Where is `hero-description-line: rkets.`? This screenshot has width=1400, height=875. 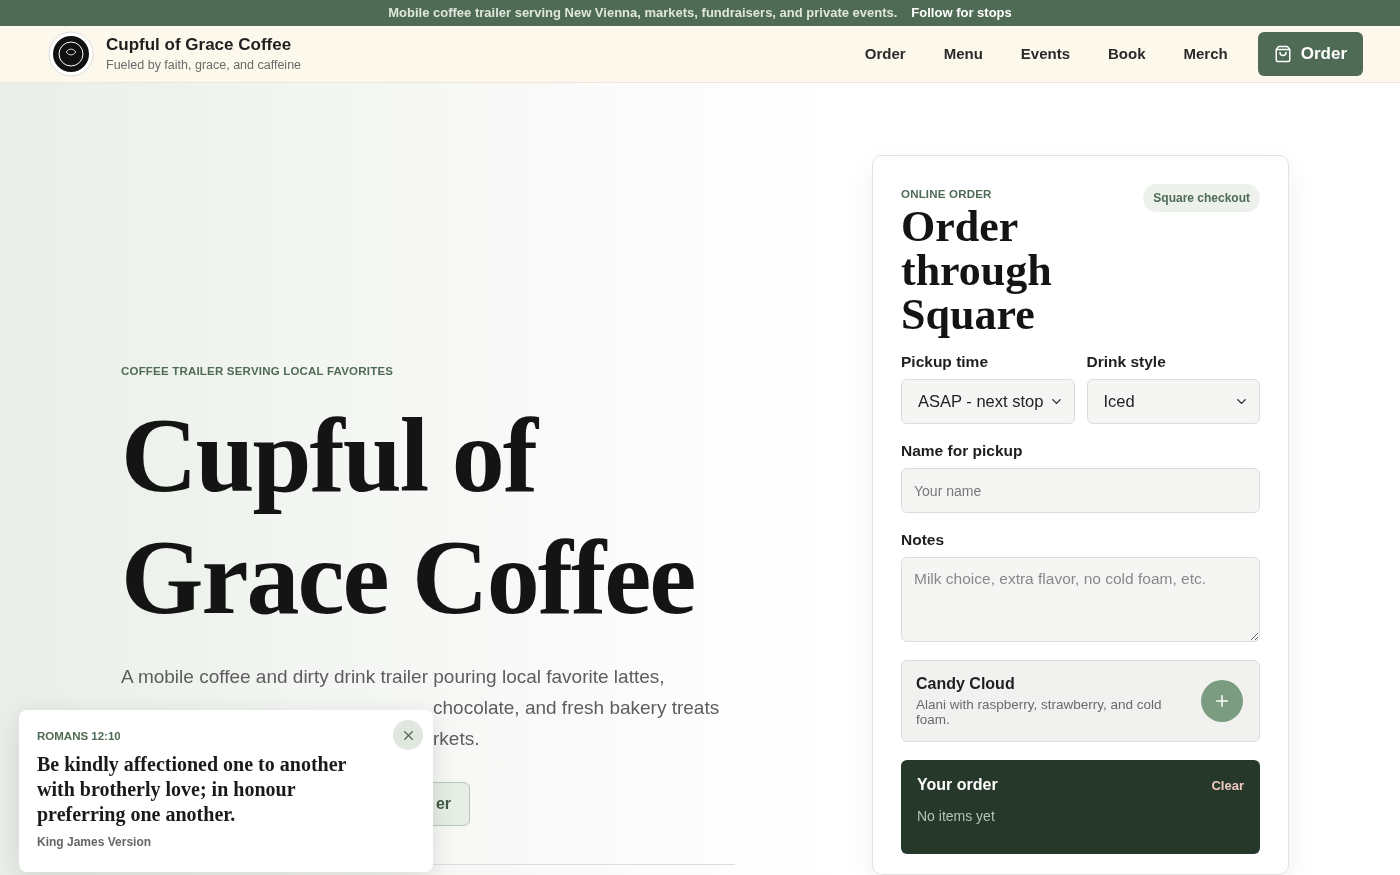 hero-description-line: rkets. is located at coordinates (456, 739).